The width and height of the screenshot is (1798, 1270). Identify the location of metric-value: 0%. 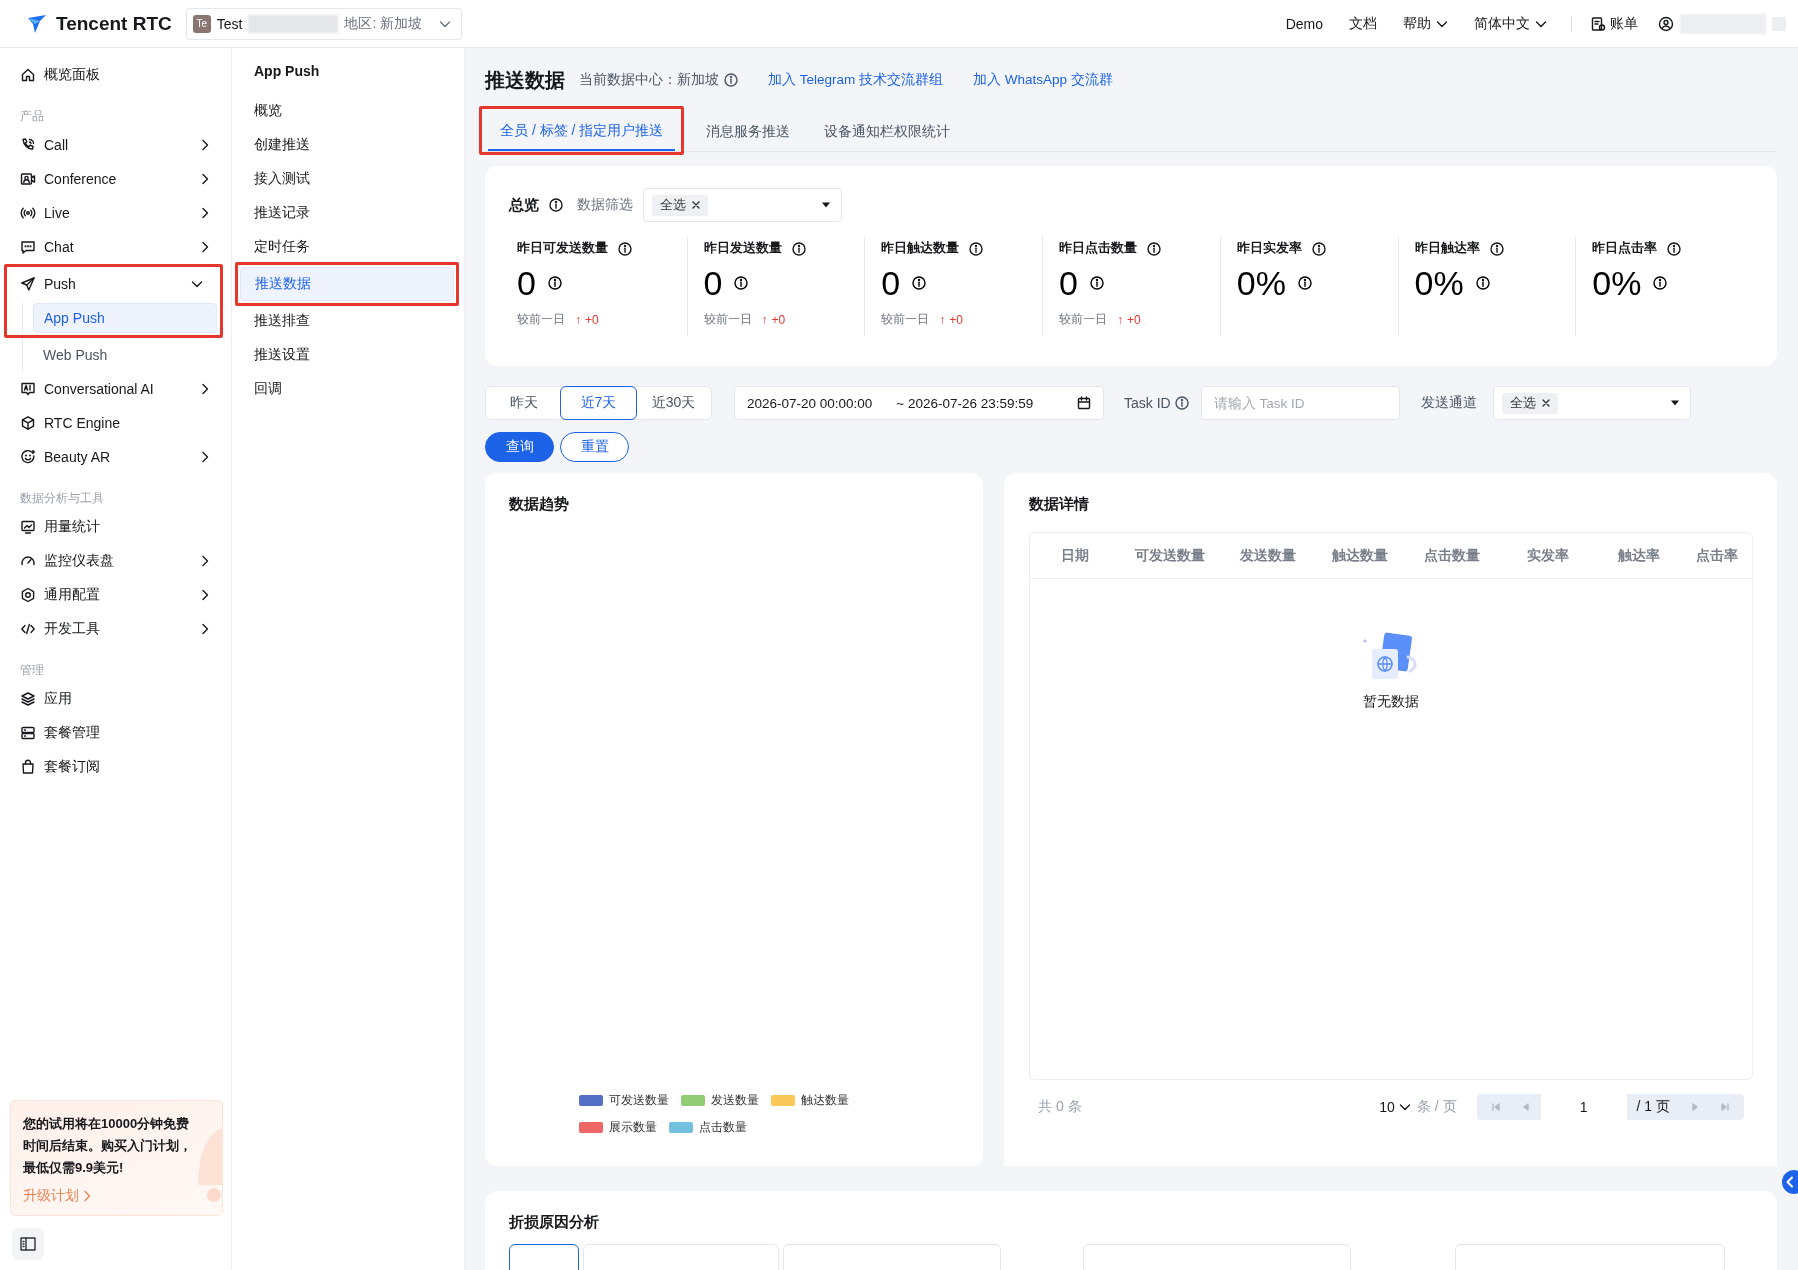
(1261, 283).